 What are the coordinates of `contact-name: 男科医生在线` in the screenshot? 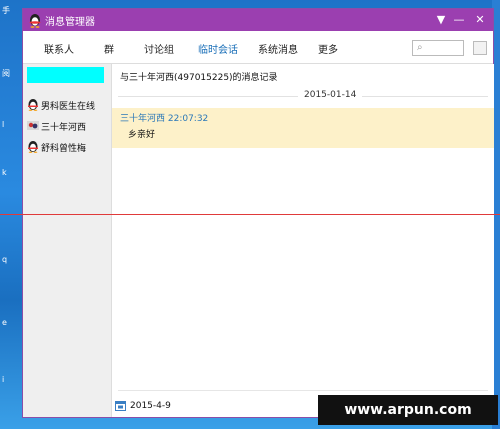 It's located at (68, 107).